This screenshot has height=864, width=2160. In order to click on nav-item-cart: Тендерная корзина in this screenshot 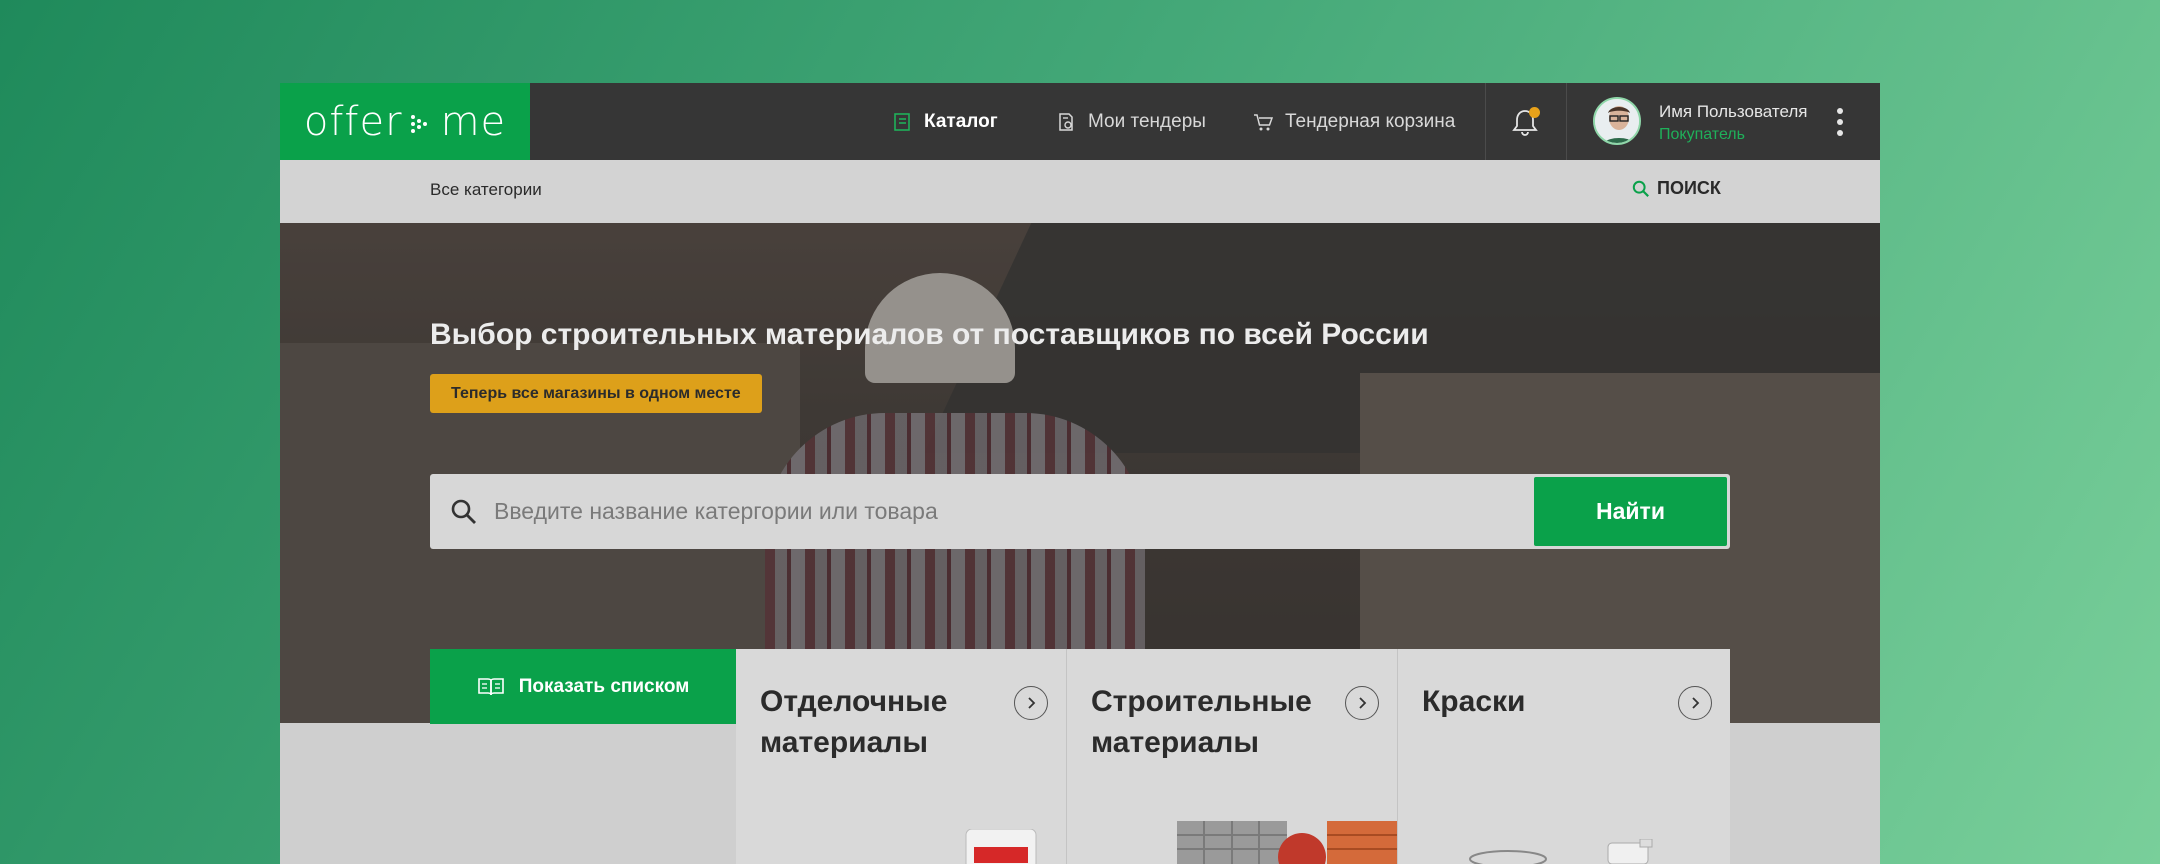, I will do `click(1354, 121)`.